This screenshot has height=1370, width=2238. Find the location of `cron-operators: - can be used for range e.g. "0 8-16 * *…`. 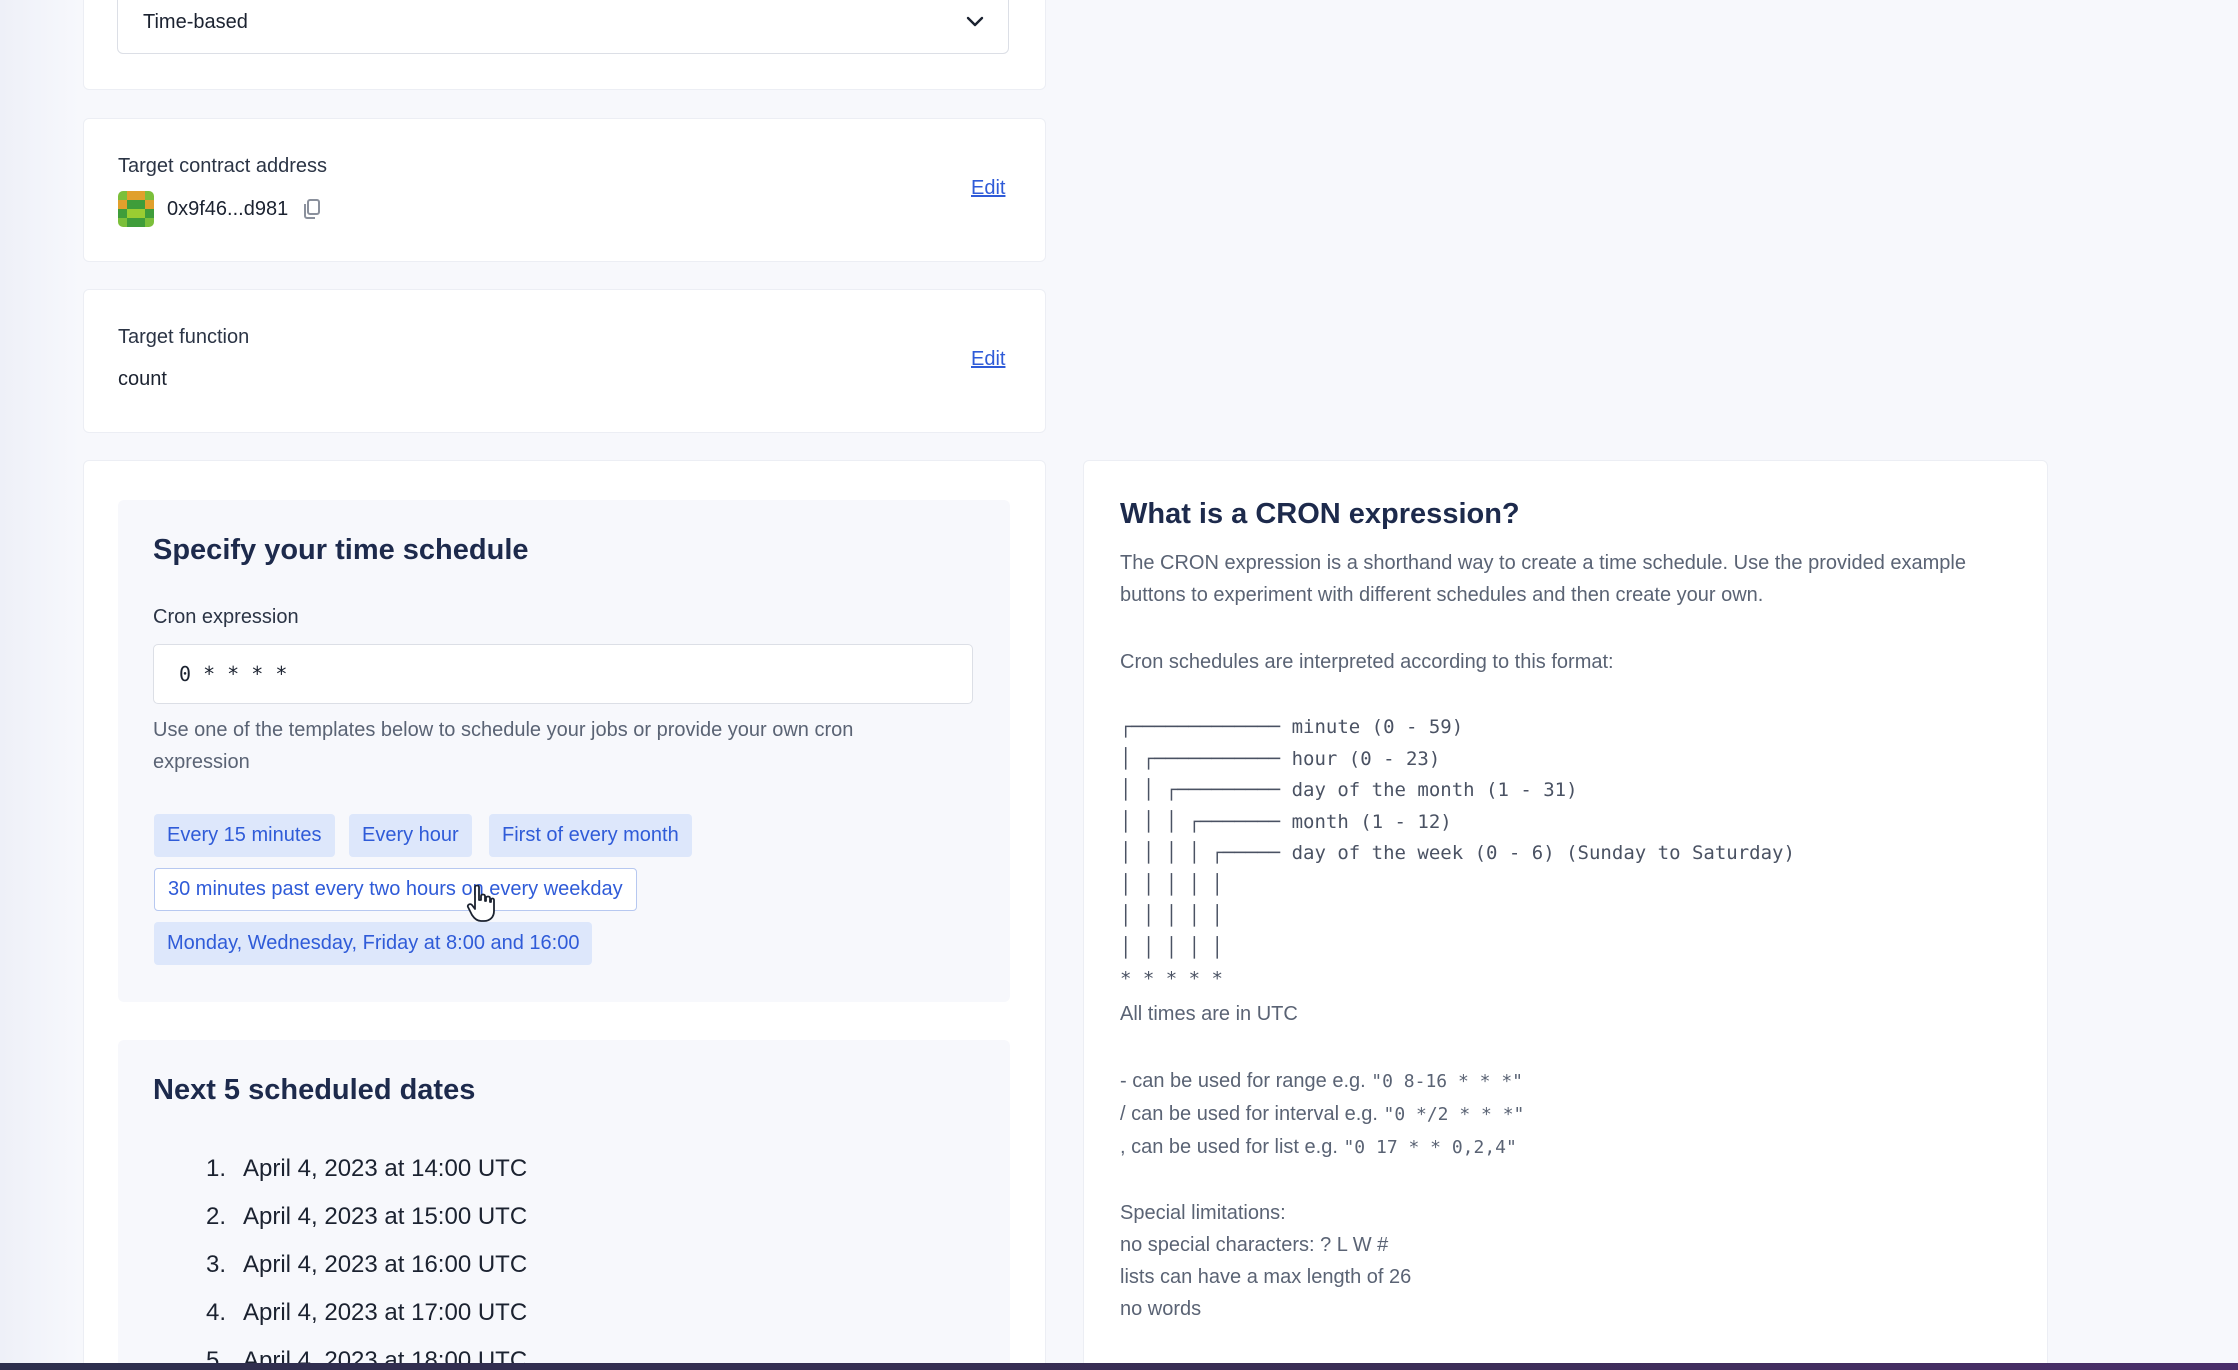

cron-operators: - can be used for range e.g. "0 8-16 * *… is located at coordinates (1322, 1114).